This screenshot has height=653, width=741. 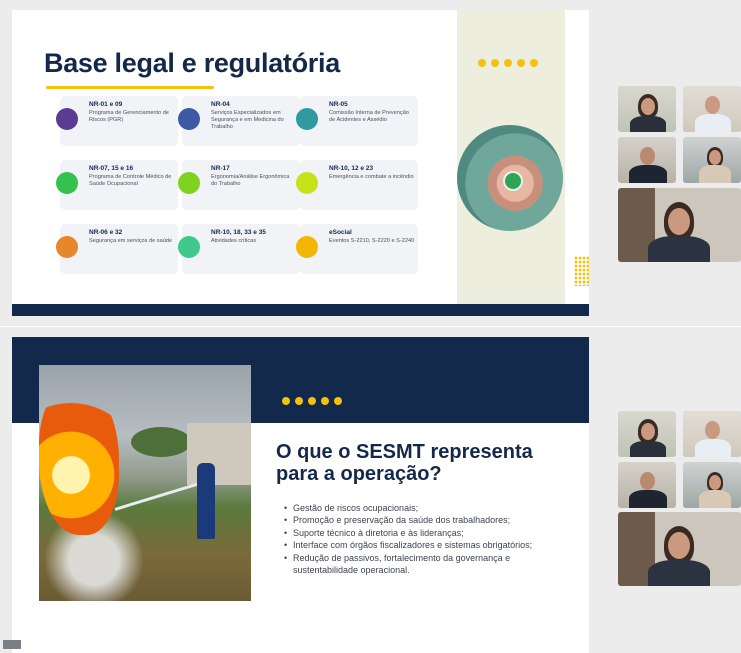 What do you see at coordinates (220, 104) in the screenshot?
I see `nr-card-title: NR-04` at bounding box center [220, 104].